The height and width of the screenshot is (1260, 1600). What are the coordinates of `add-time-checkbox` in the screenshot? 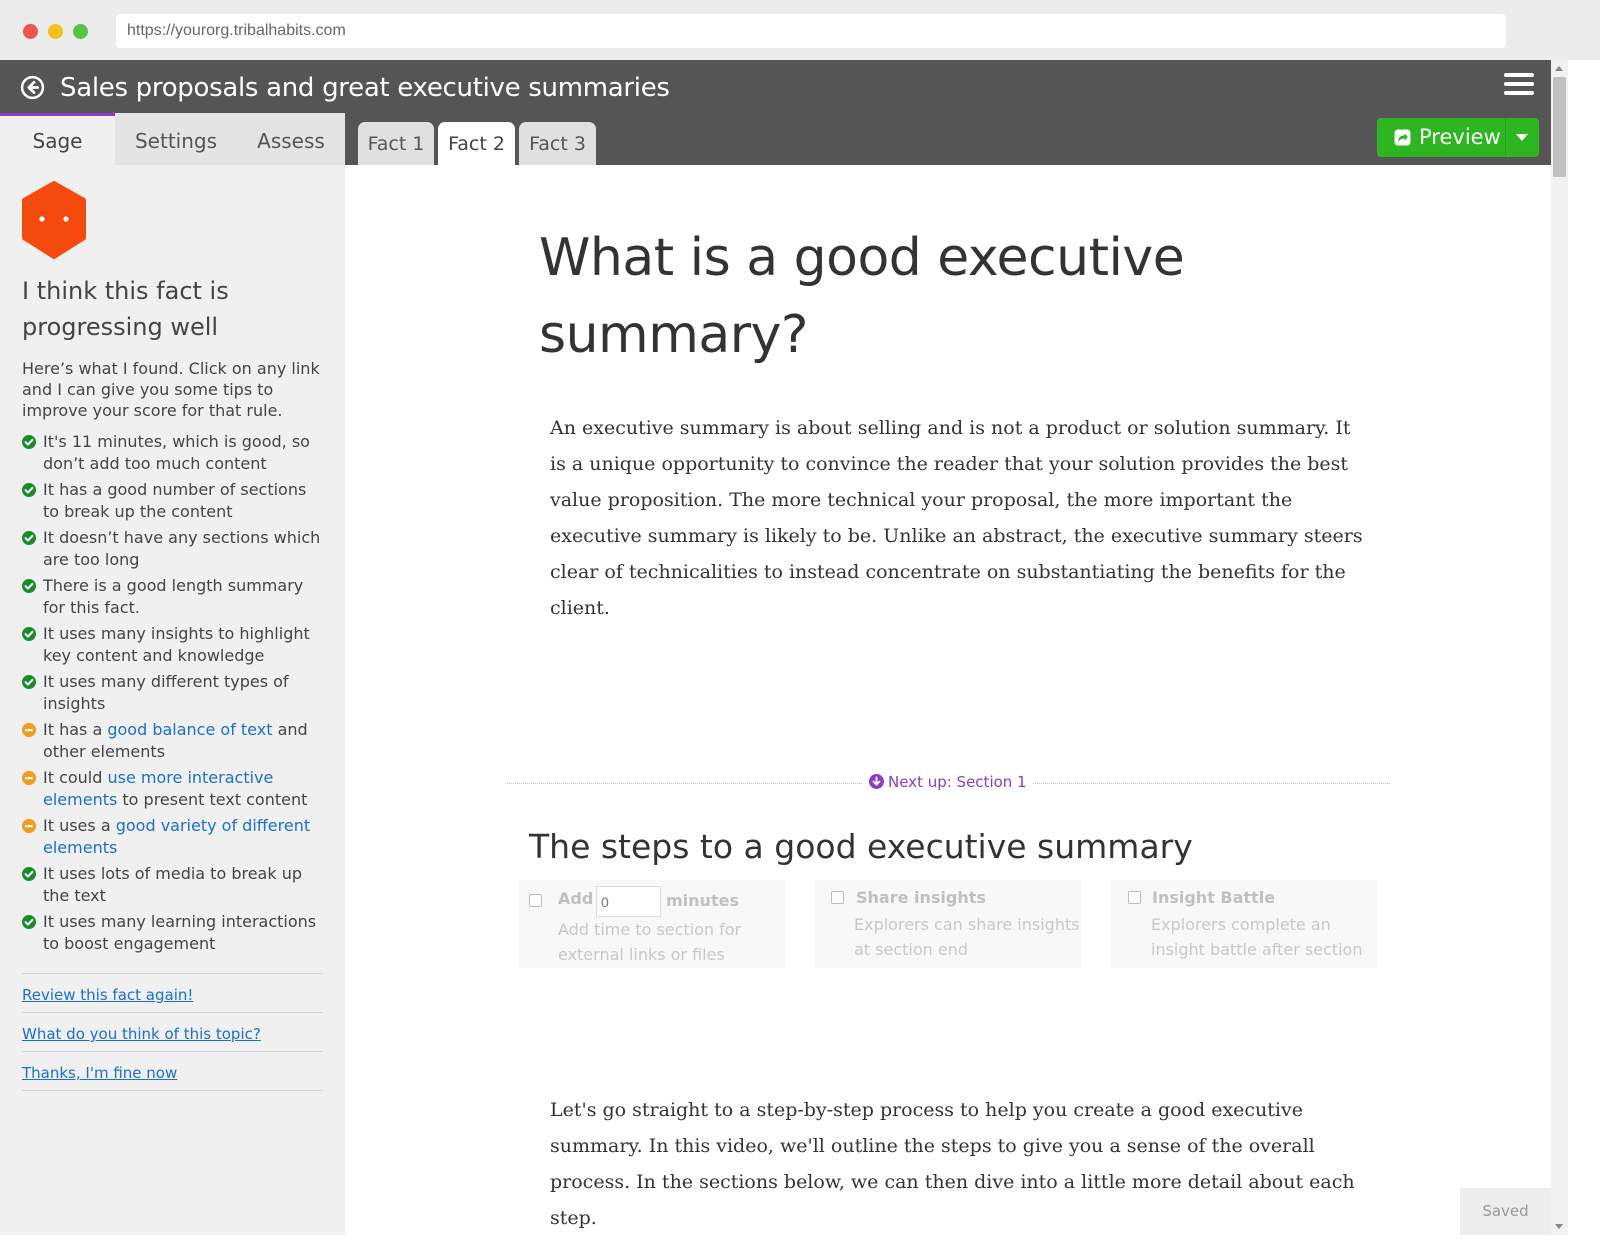 It's located at (535, 900).